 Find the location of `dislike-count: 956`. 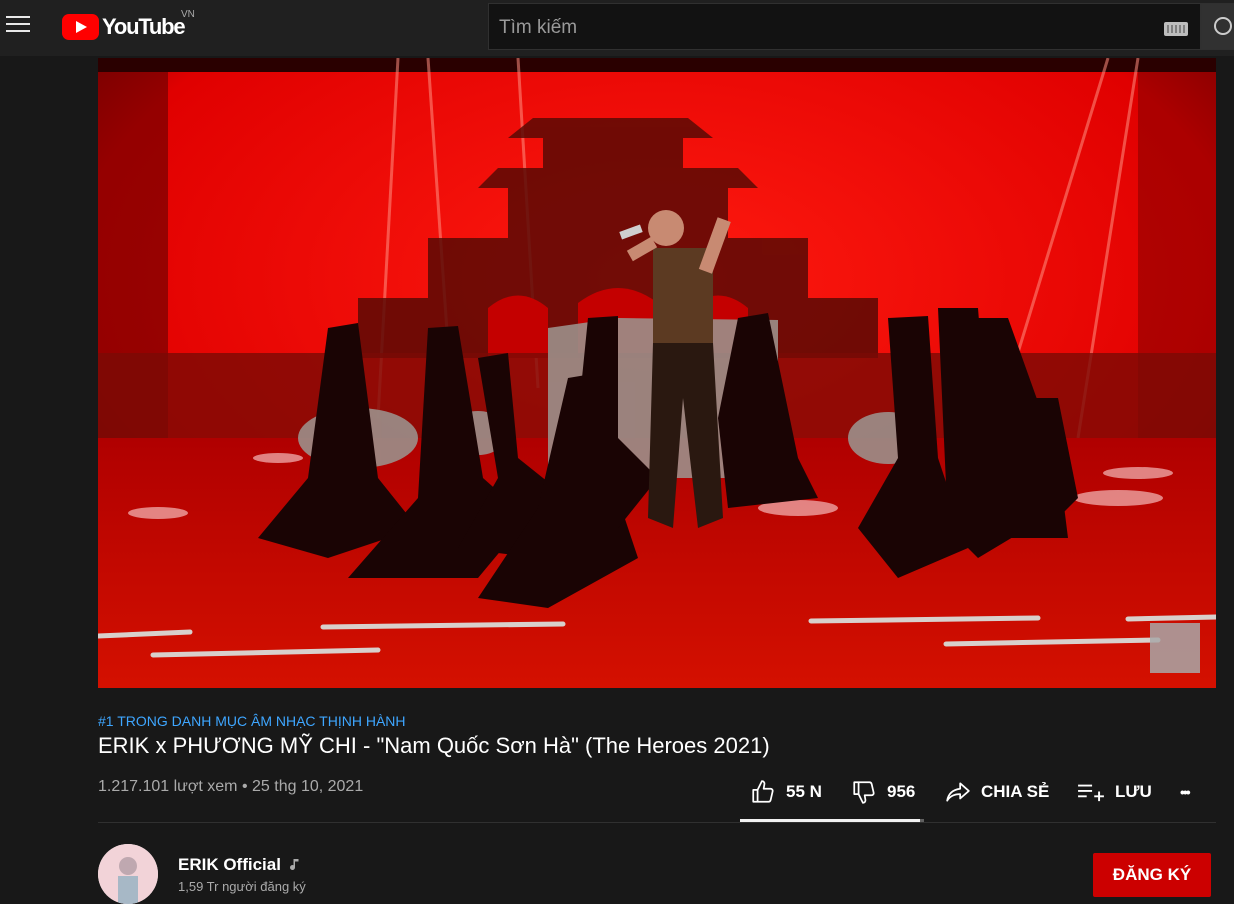

dislike-count: 956 is located at coordinates (901, 791).